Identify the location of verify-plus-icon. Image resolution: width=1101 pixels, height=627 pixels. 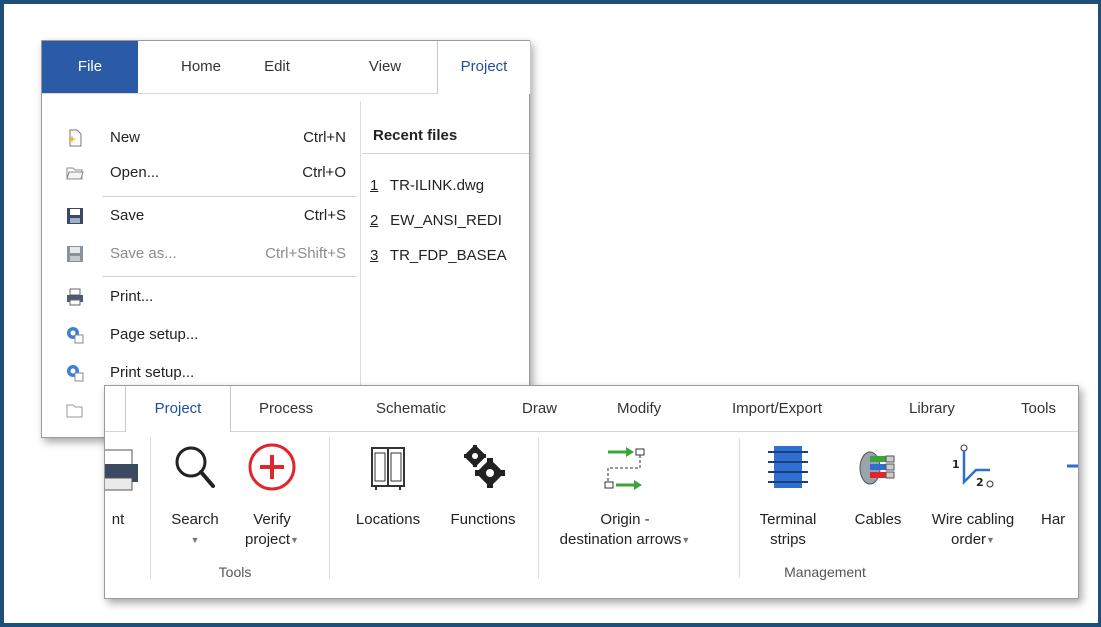
(272, 469).